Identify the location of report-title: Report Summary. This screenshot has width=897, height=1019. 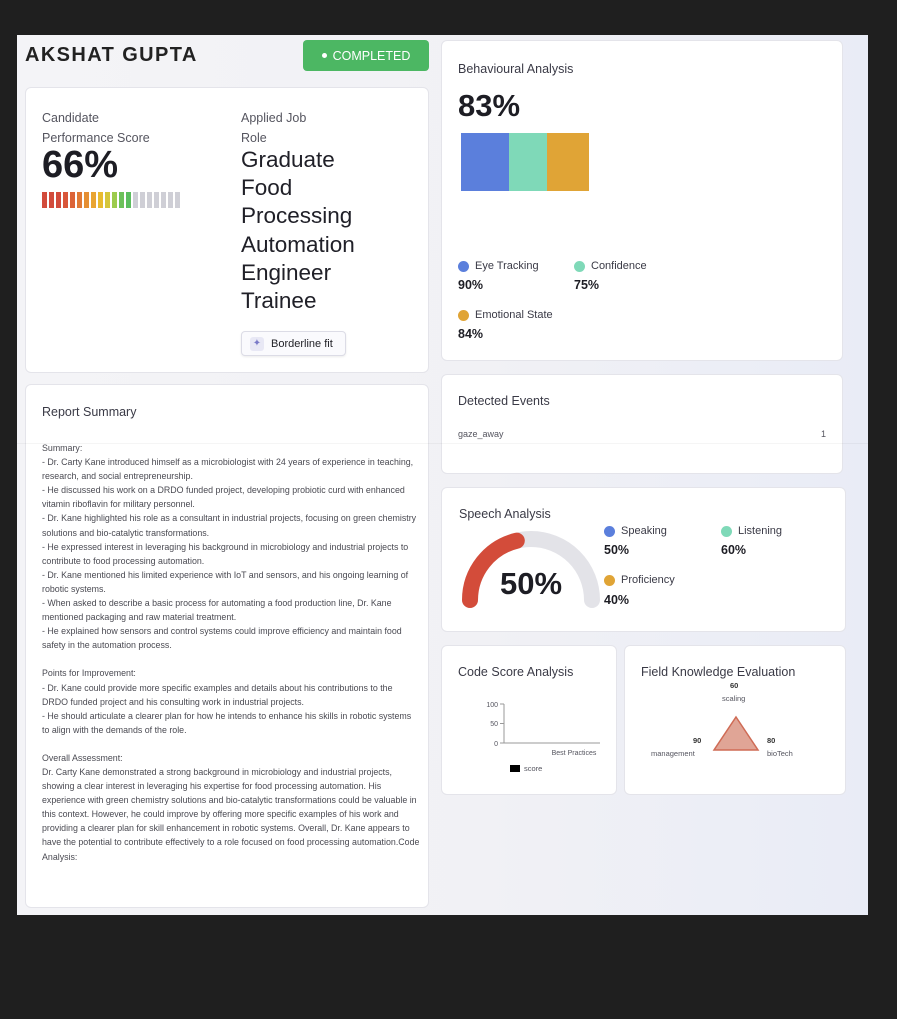
(89, 412).